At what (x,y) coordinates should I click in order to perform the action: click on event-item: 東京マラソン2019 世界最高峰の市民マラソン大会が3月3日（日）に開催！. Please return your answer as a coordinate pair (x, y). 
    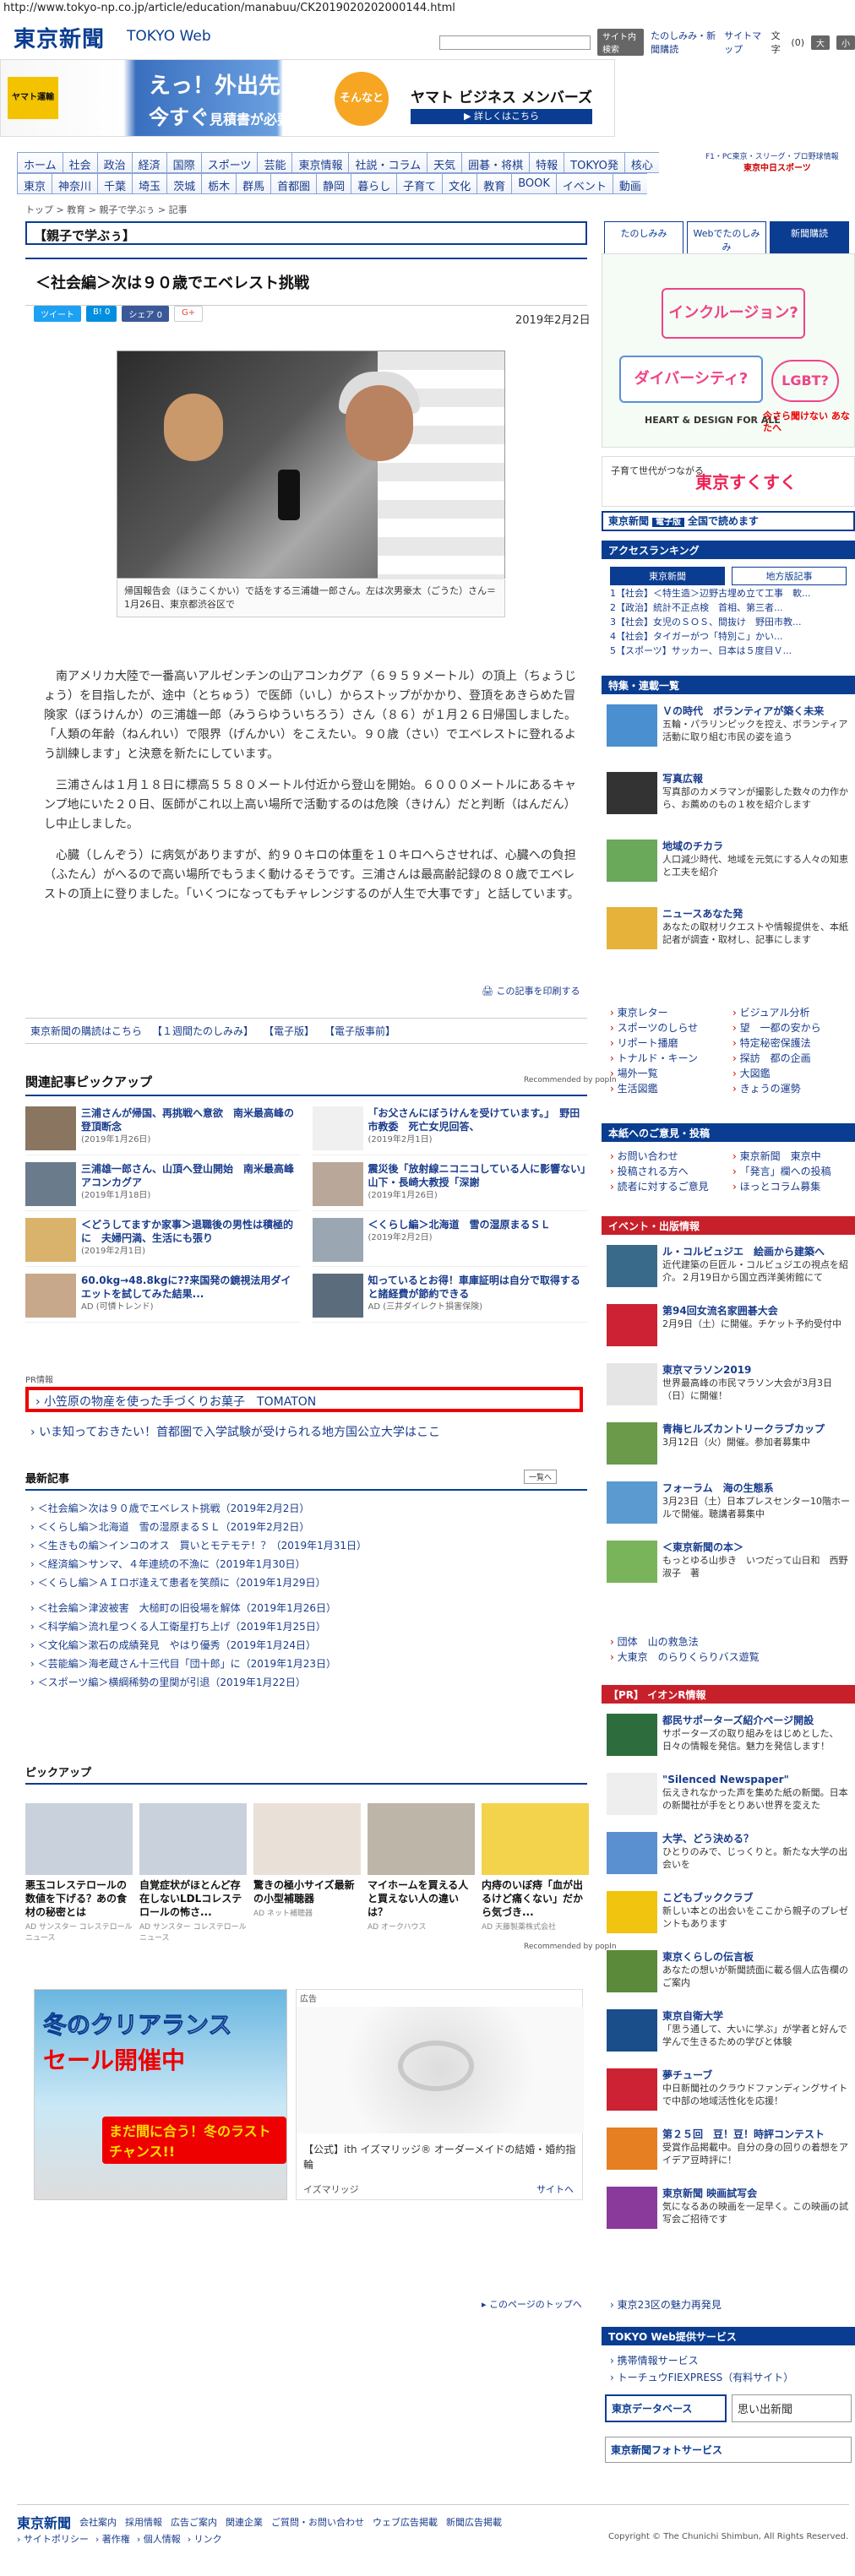
    Looking at the image, I should click on (728, 1384).